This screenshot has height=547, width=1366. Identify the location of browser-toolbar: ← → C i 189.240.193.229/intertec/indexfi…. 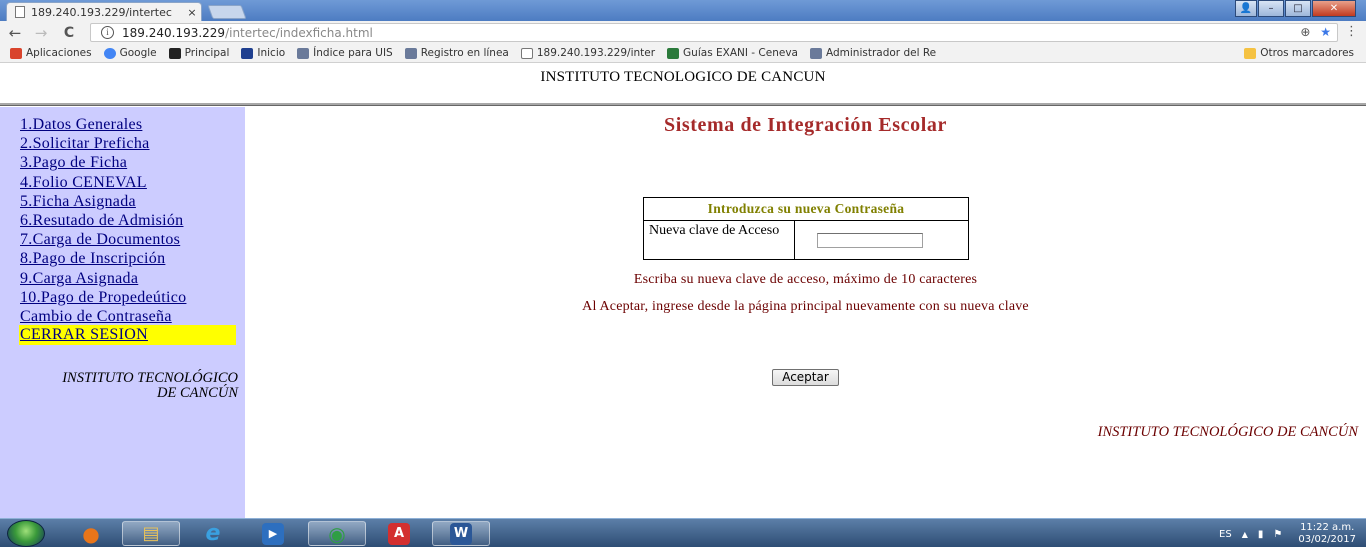
(683, 32).